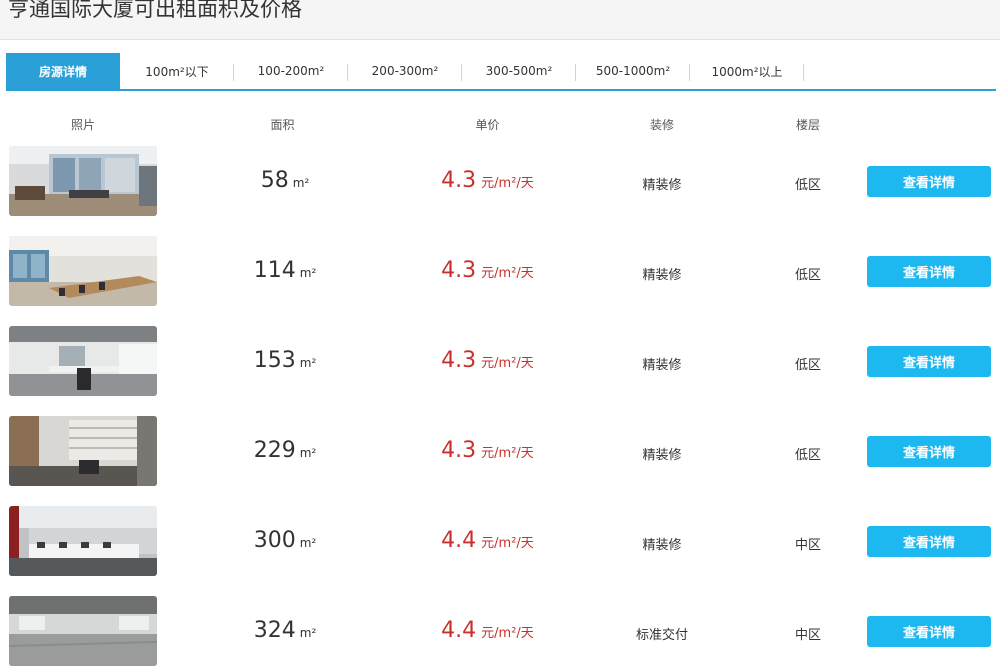 The width and height of the screenshot is (1000, 666). What do you see at coordinates (274, 270) in the screenshot?
I see `area-value: 114` at bounding box center [274, 270].